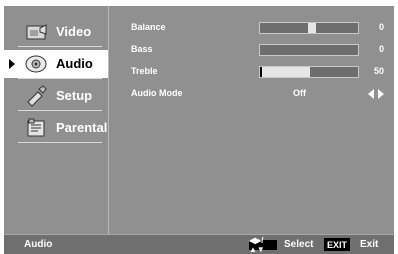 Image resolution: width=398 pixels, height=254 pixels. Describe the element at coordinates (36, 32) in the screenshot. I see `video-icon` at that location.